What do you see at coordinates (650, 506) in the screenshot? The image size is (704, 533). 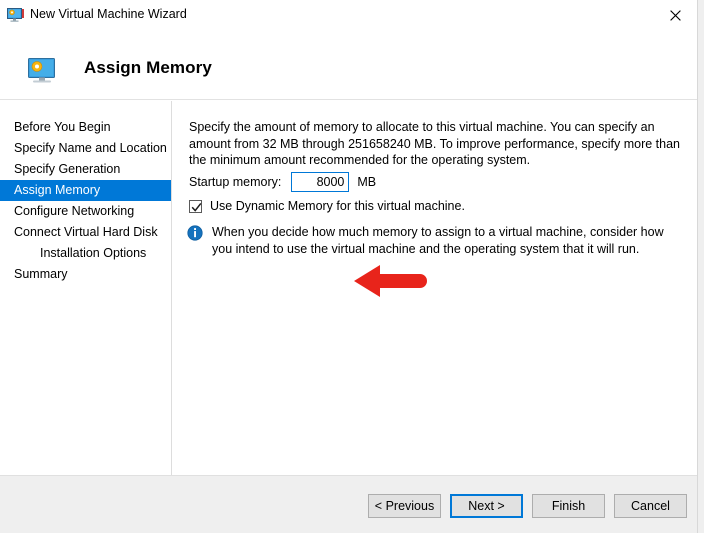 I see `cancel-button: Cancel` at bounding box center [650, 506].